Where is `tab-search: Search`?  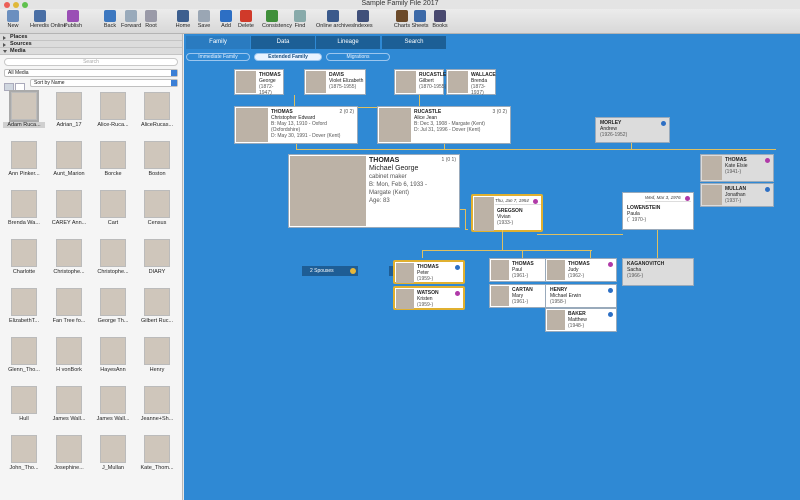
tab-search: Search is located at coordinates (414, 42).